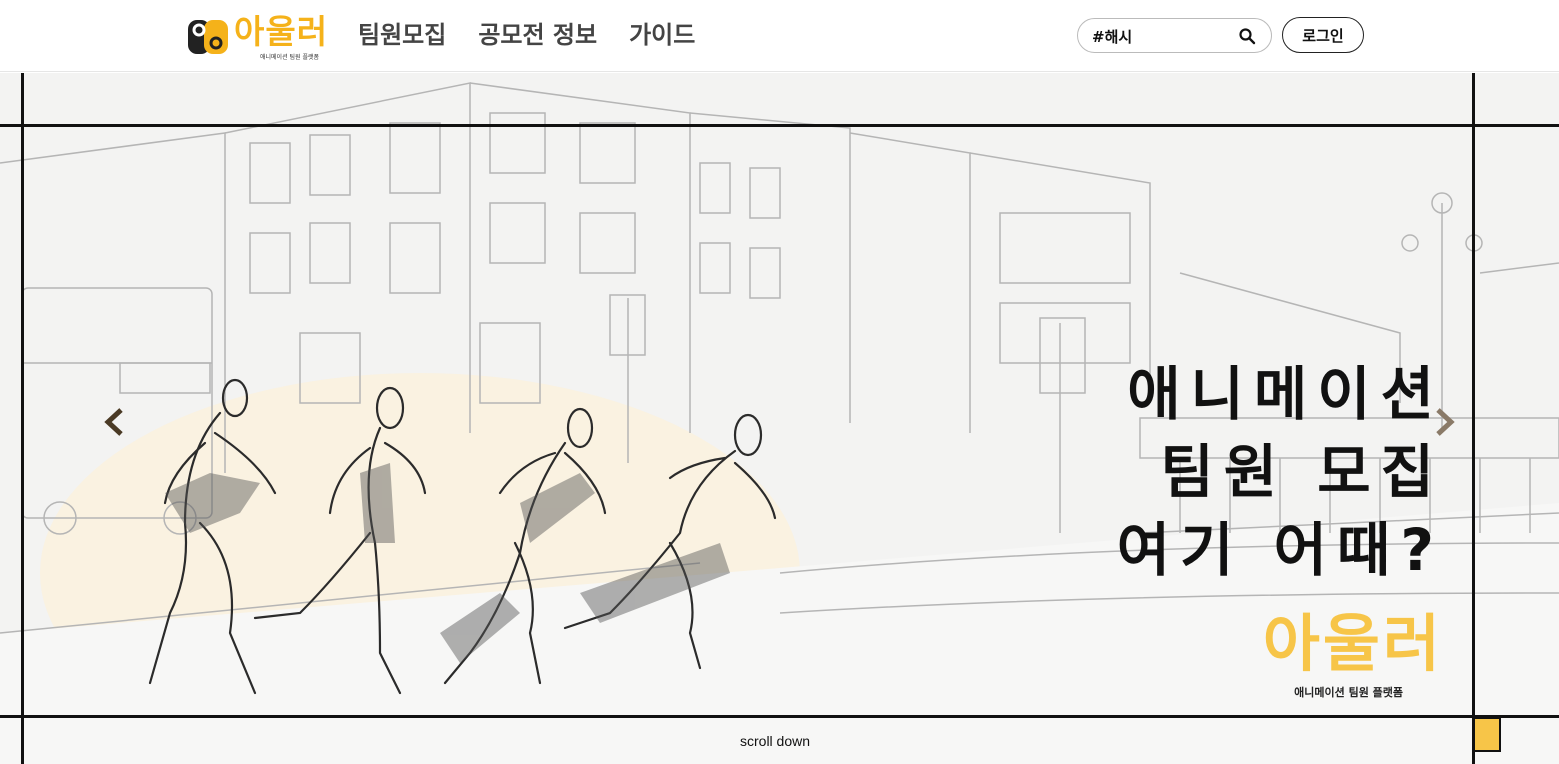 This screenshot has width=1559, height=764. What do you see at coordinates (290, 57) in the screenshot?
I see `logo-subtitle: 애니메이션 팀원 플랫폼` at bounding box center [290, 57].